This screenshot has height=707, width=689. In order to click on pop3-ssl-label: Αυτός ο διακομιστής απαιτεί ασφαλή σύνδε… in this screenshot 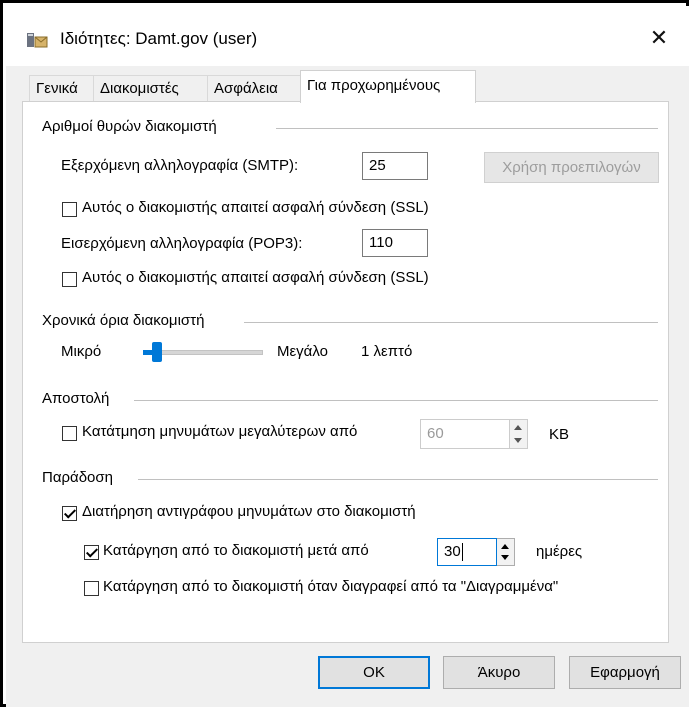, I will do `click(255, 277)`.